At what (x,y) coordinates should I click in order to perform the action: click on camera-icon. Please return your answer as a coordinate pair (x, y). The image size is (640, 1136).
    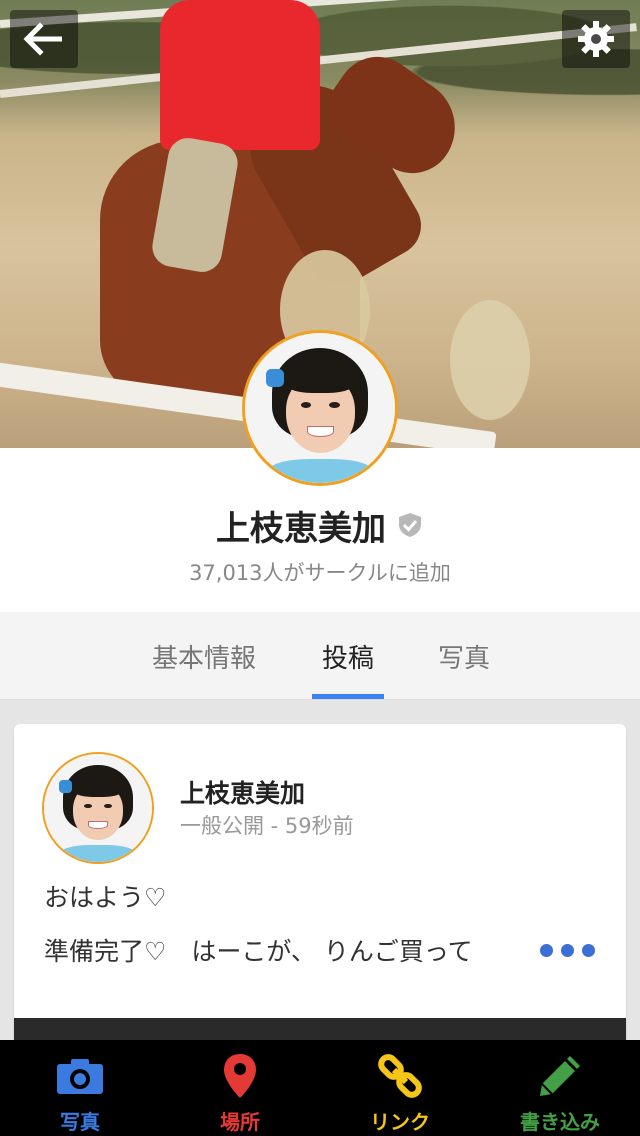
    Looking at the image, I should click on (80, 1076).